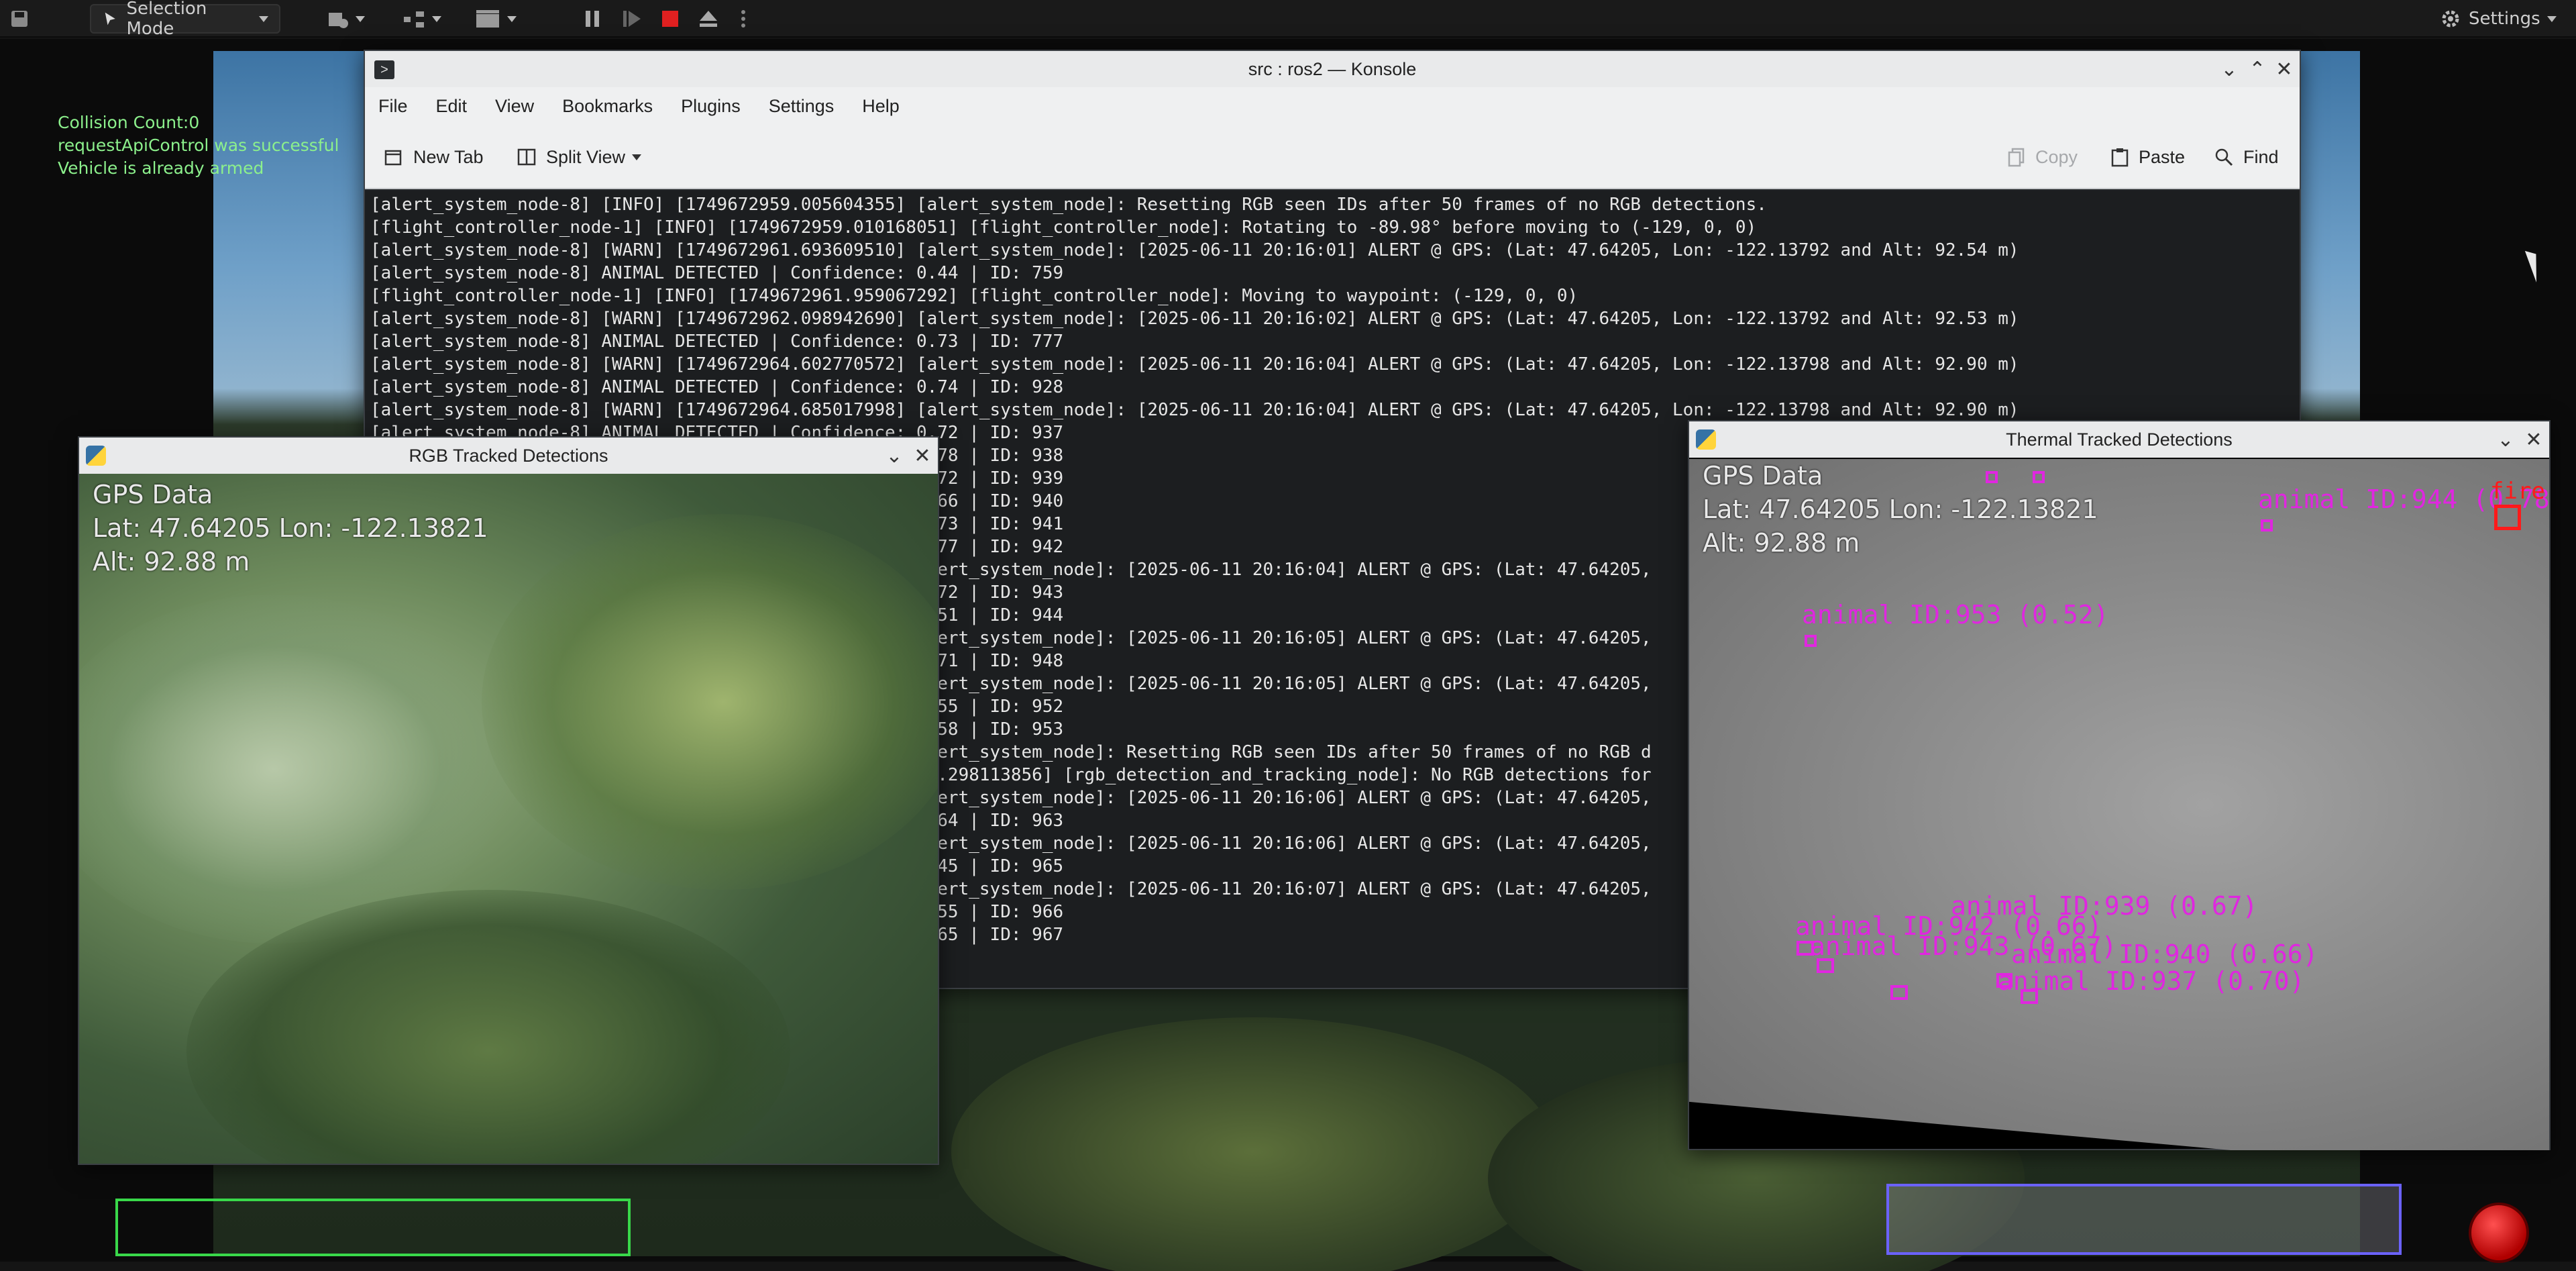 The image size is (2576, 1271). Describe the element at coordinates (2261, 156) in the screenshot. I see `find-label: Find` at that location.